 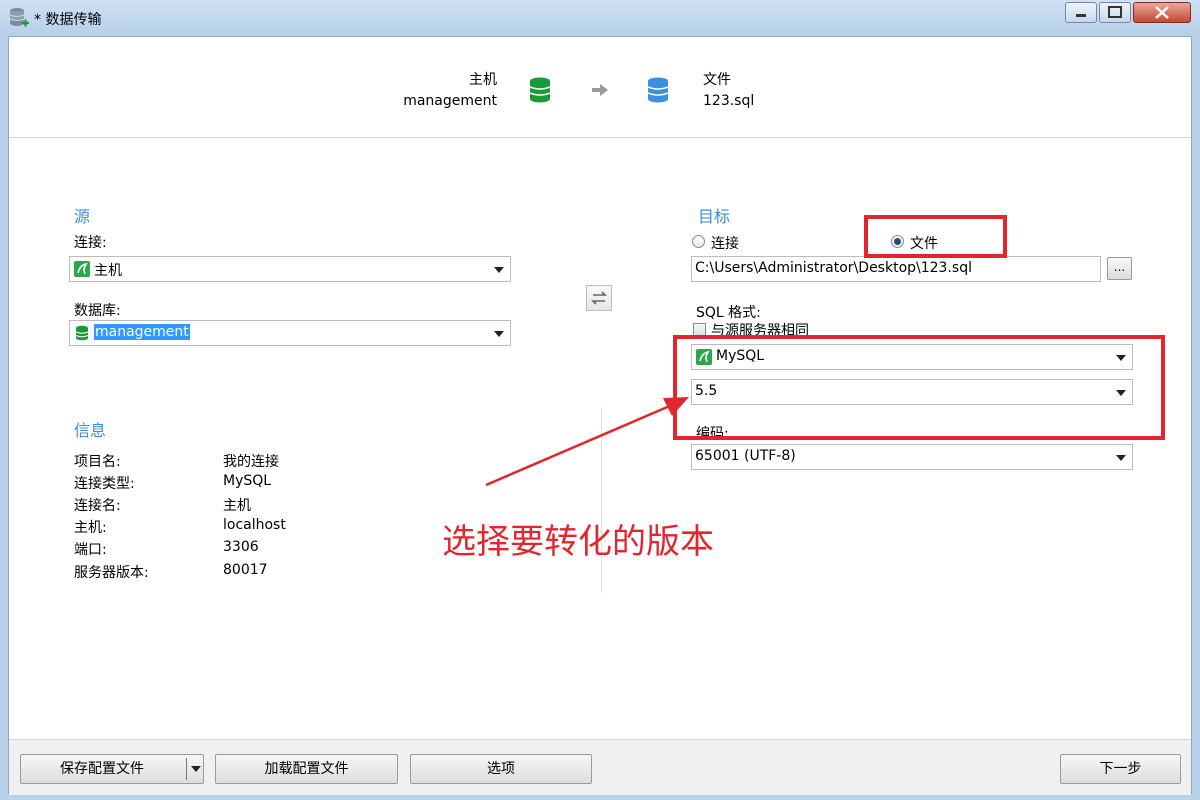 What do you see at coordinates (587, 442) in the screenshot?
I see `annotation-arrow-icon` at bounding box center [587, 442].